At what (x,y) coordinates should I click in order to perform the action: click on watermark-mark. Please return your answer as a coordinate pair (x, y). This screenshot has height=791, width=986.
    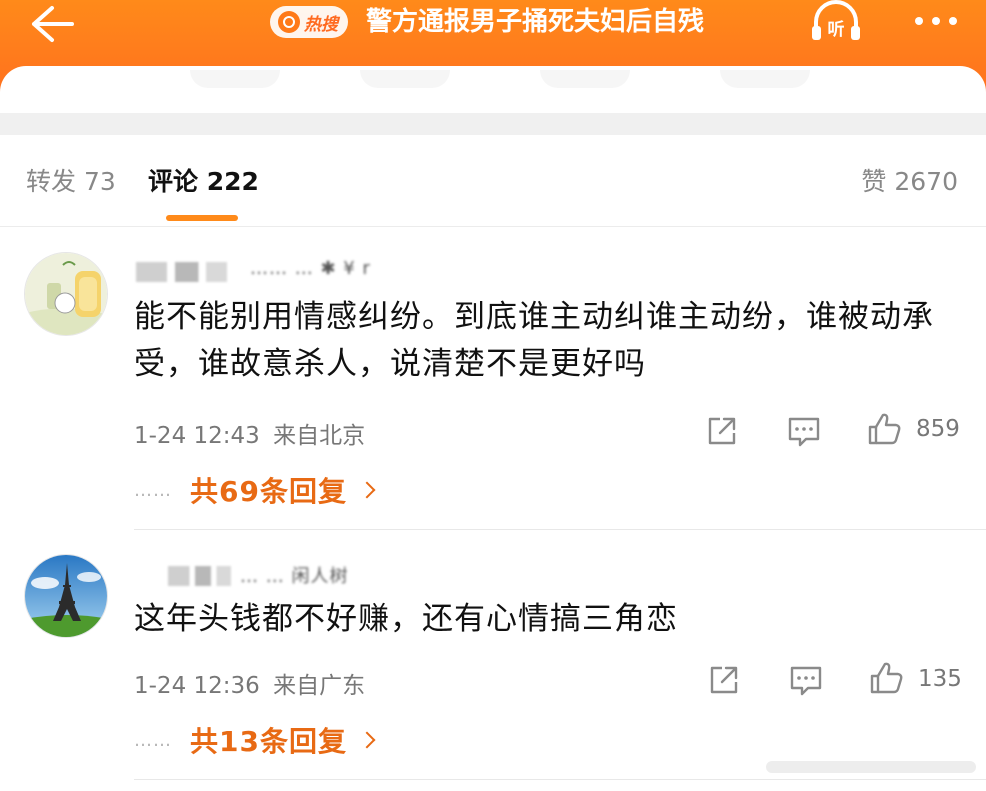
    Looking at the image, I should click on (871, 767).